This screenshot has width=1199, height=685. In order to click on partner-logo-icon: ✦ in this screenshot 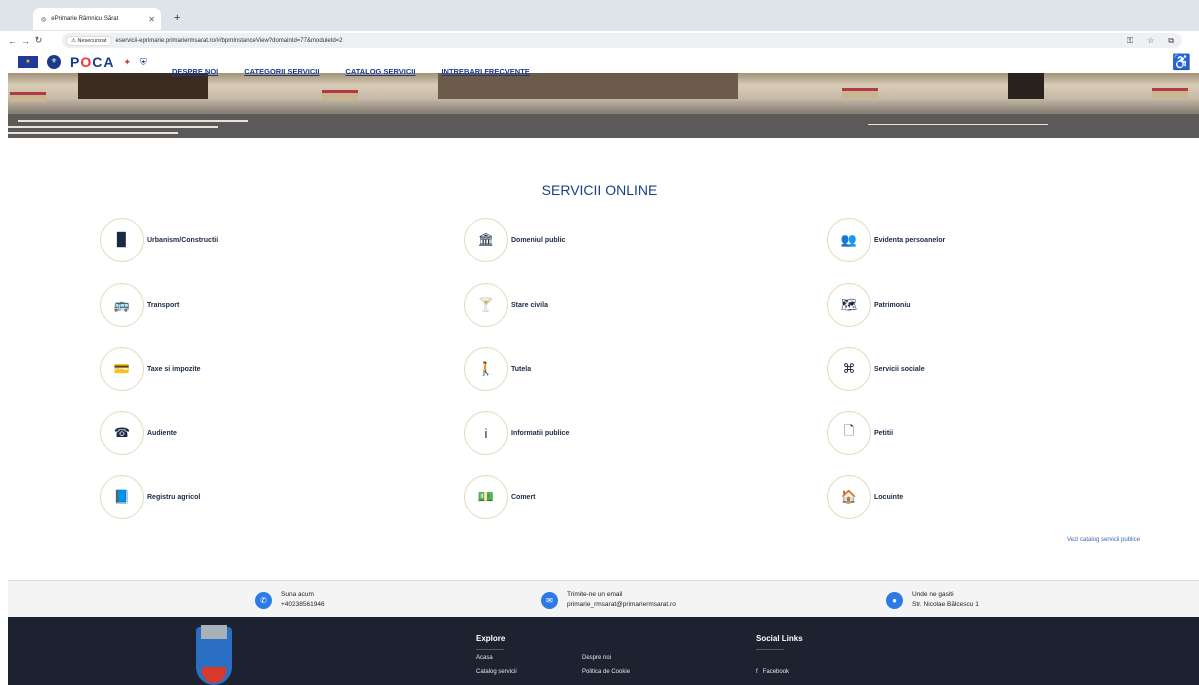, I will do `click(127, 61)`.